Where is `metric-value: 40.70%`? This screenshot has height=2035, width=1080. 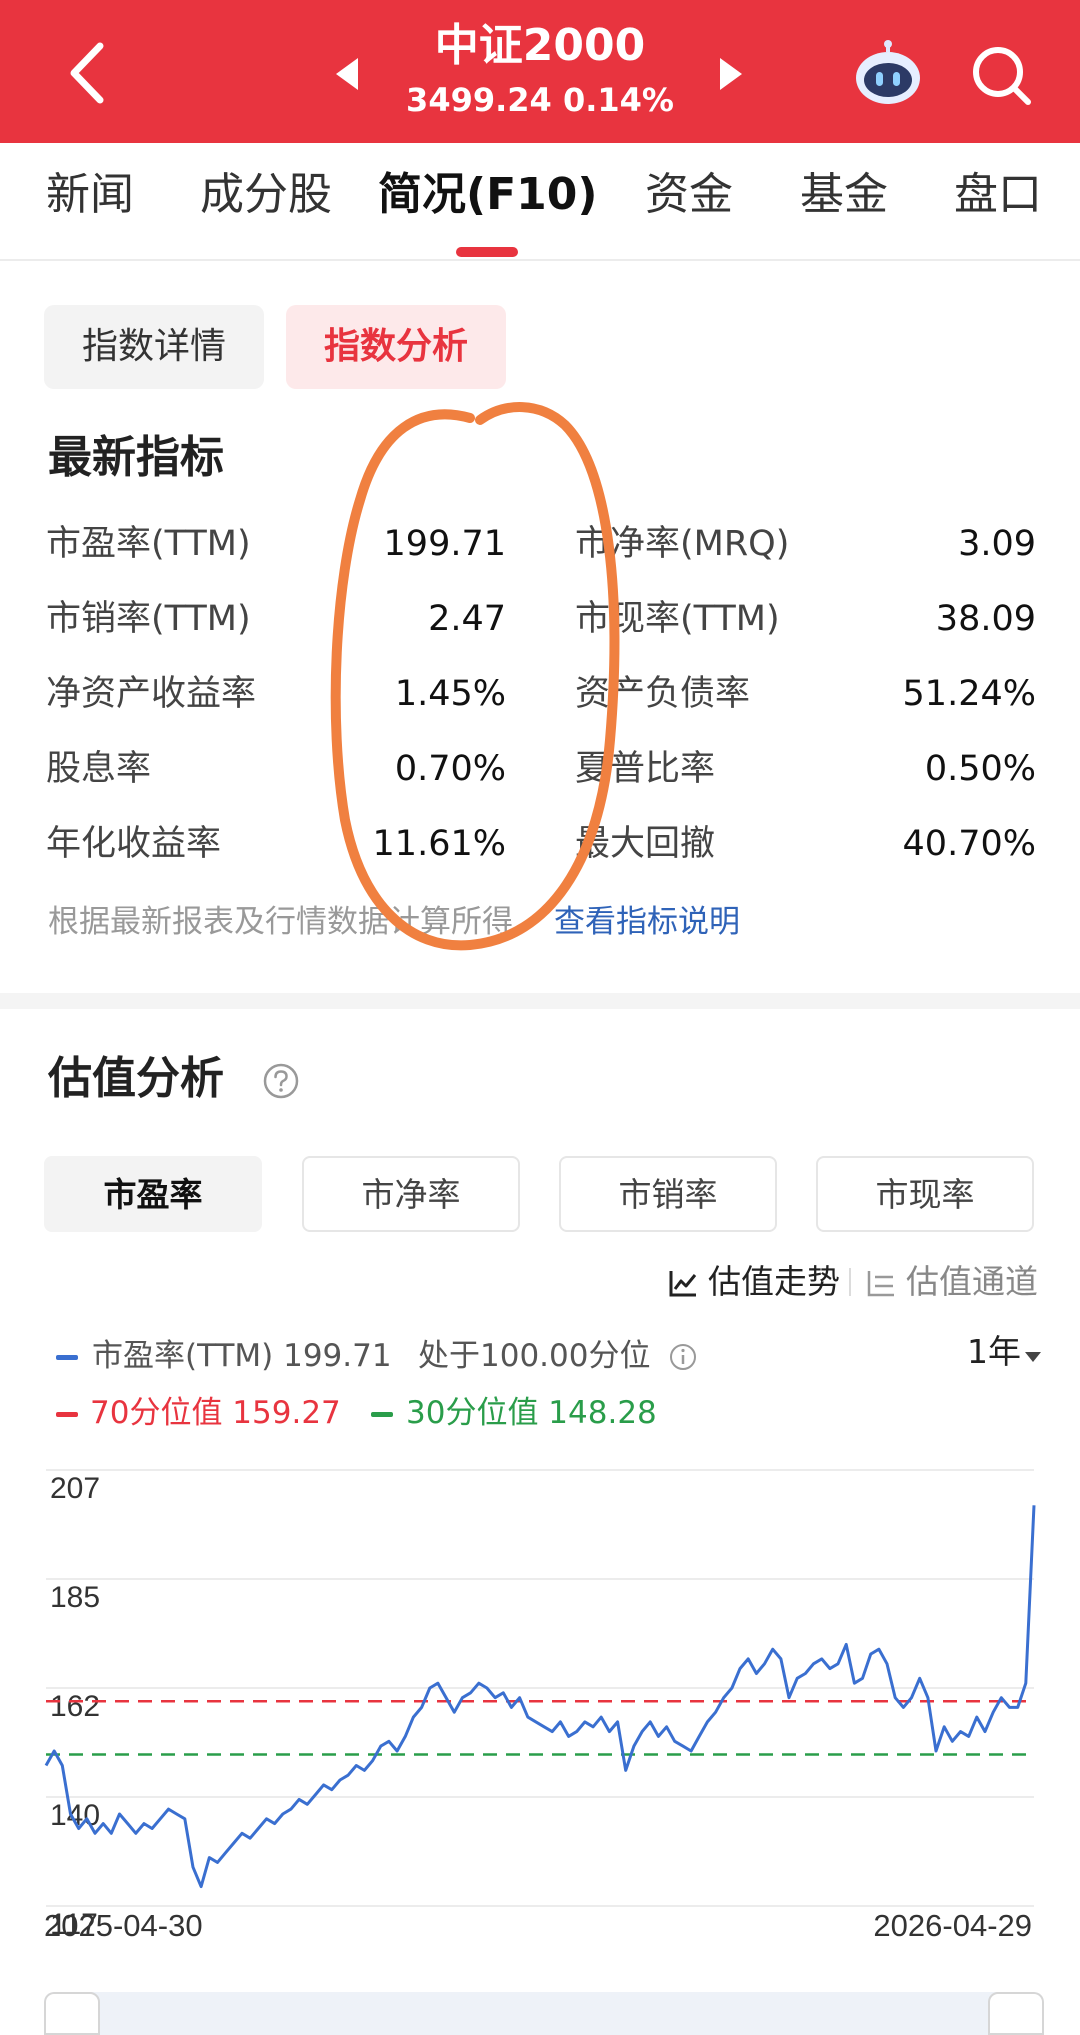
metric-value: 40.70% is located at coordinates (969, 844).